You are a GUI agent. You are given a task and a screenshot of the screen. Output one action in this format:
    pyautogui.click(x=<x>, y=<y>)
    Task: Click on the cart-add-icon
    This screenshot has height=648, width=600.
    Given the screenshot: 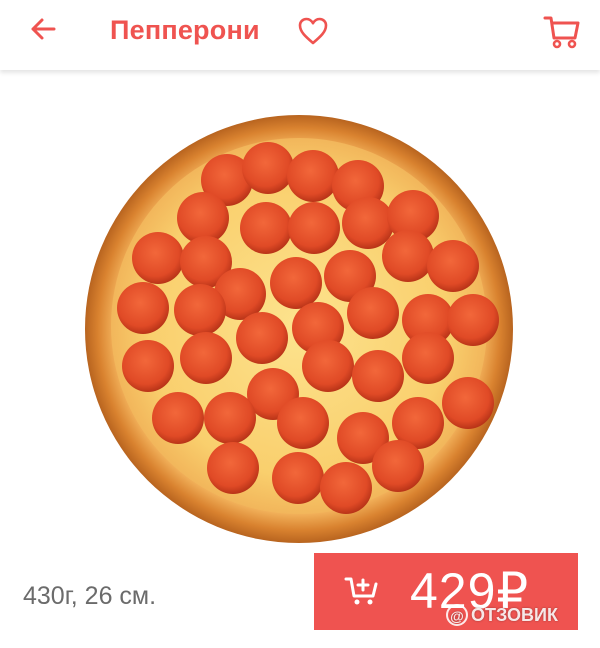 What is the action you would take?
    pyautogui.click(x=361, y=591)
    